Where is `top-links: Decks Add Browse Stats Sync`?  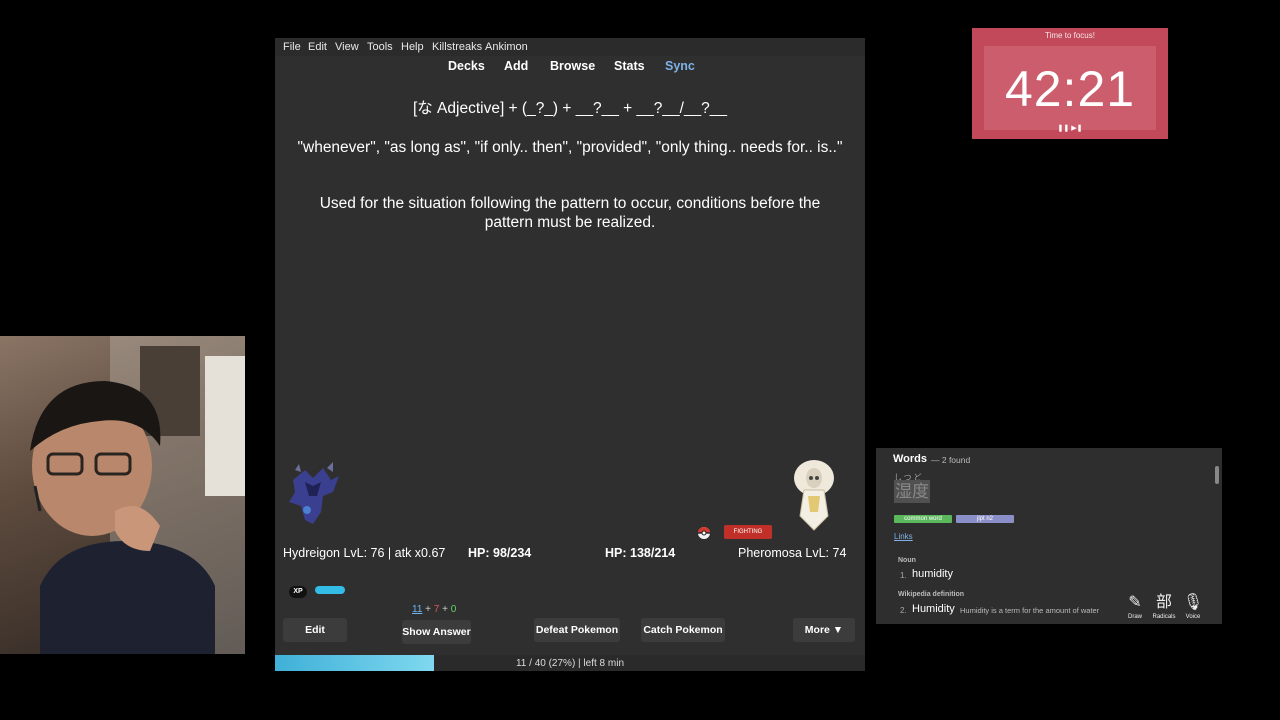
top-links: Decks Add Browse Stats Sync is located at coordinates (570, 68).